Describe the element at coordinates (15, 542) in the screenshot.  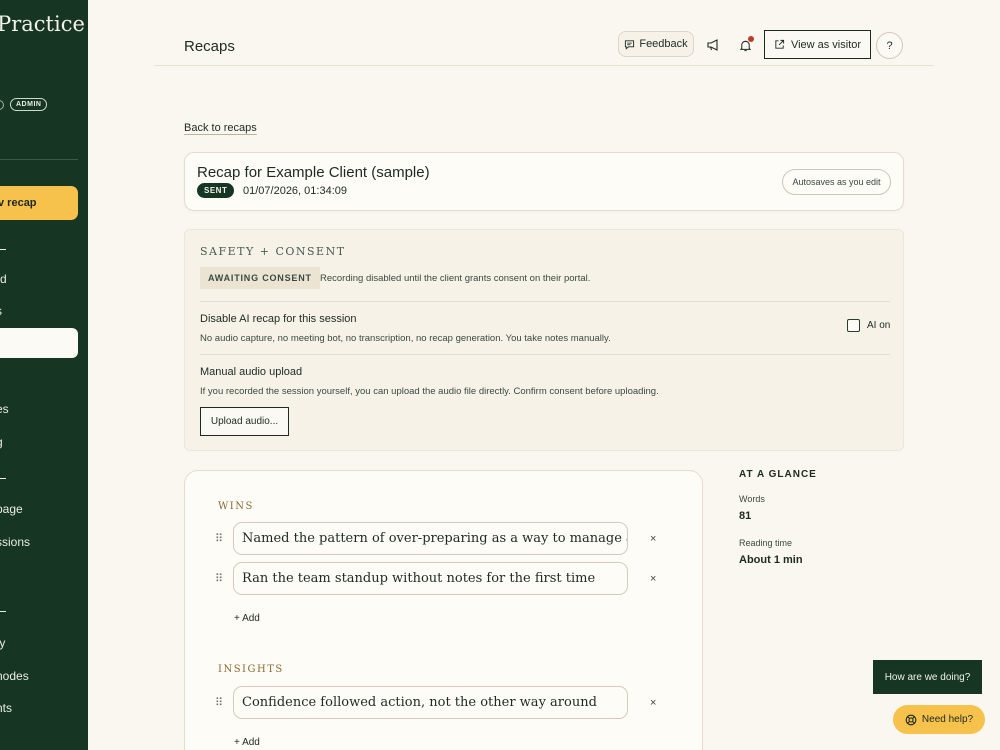
I see `sidebar-item-sessions: ssions` at that location.